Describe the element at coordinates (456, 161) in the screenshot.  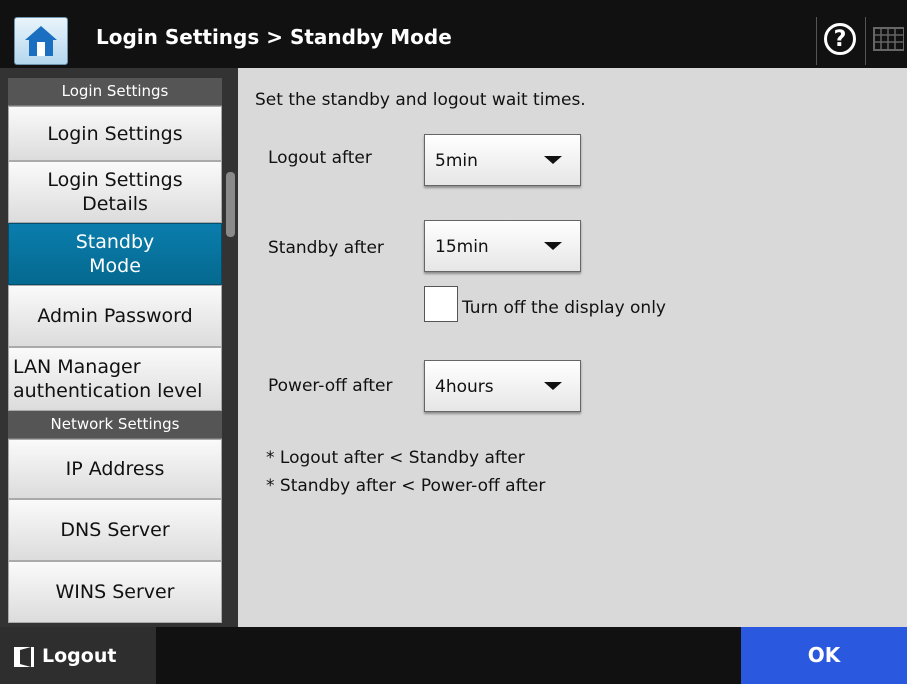
I see `logout-after-value: 5min` at that location.